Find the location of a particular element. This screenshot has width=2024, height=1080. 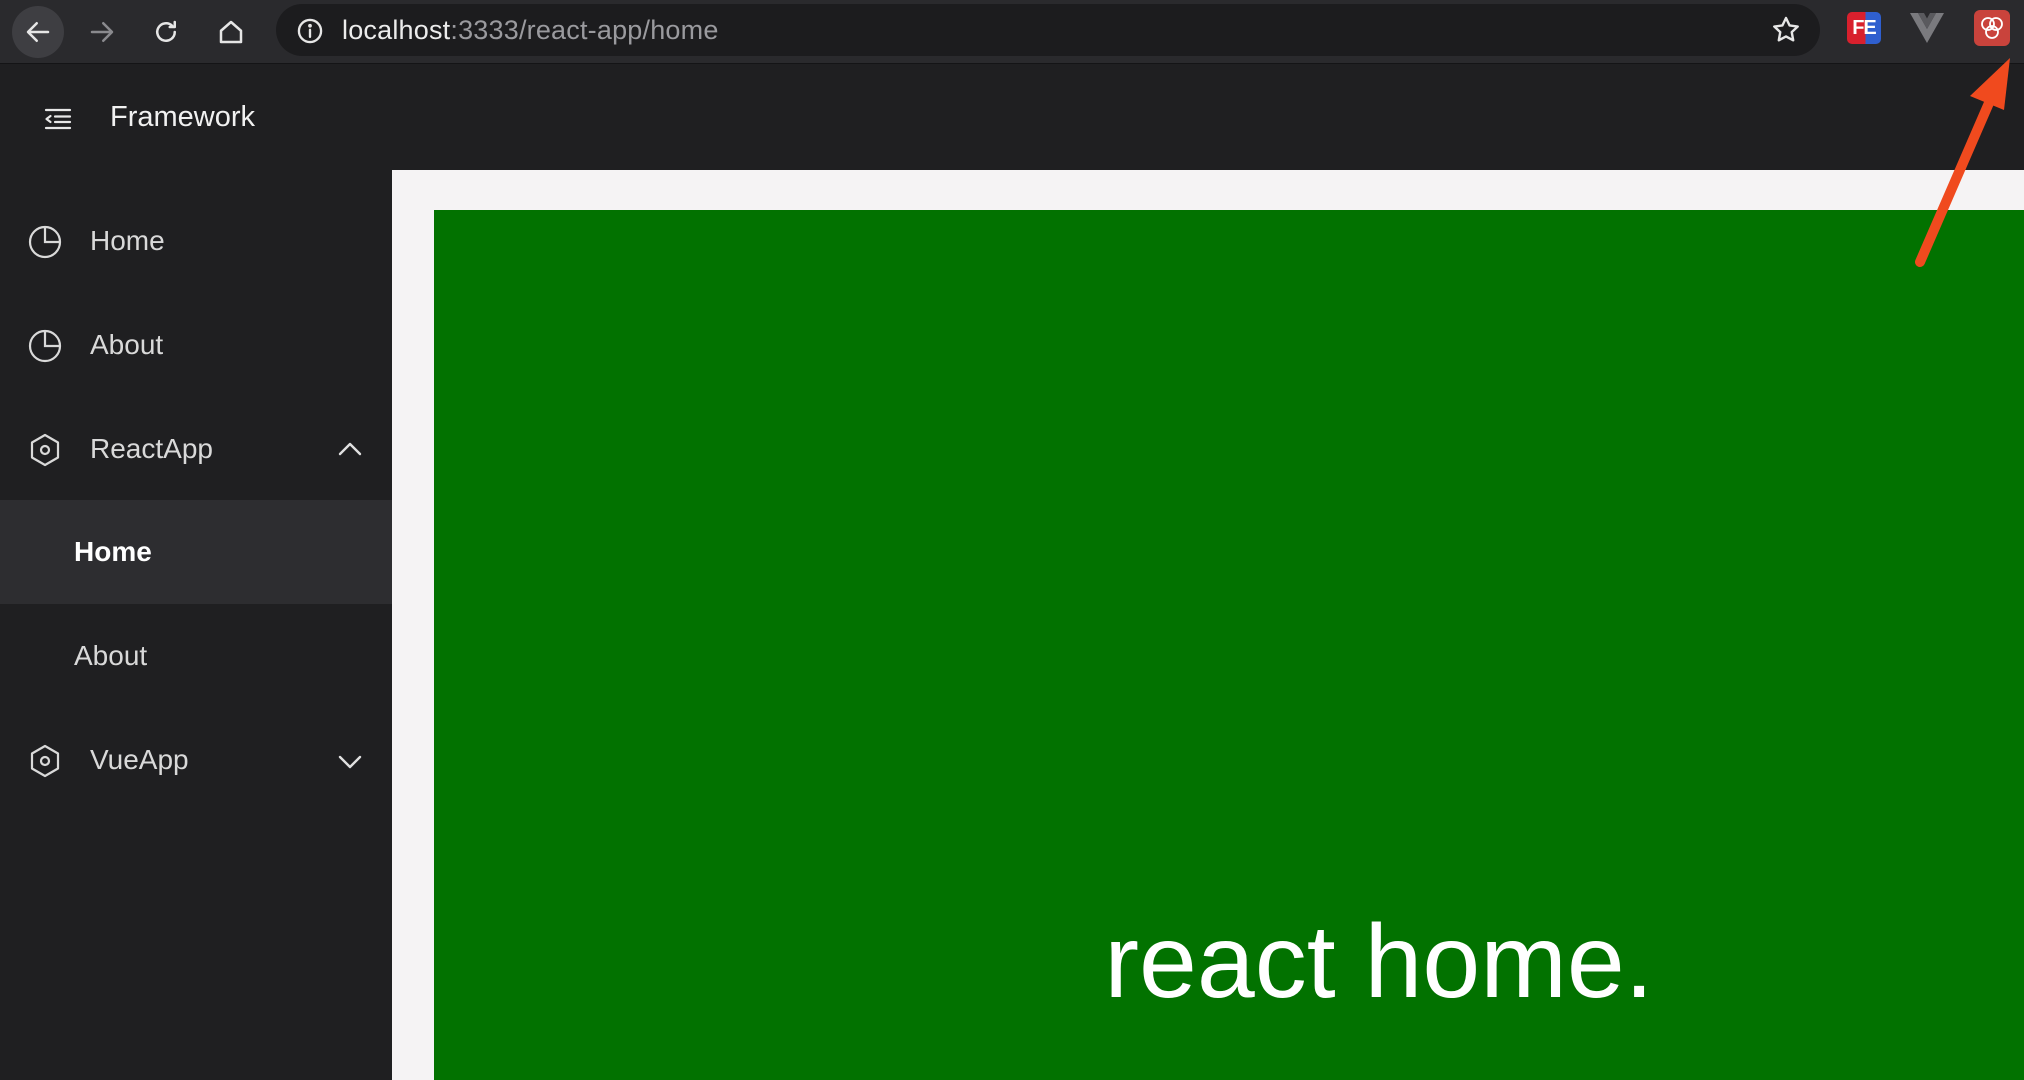

menu-fold-icon is located at coordinates (58, 119).